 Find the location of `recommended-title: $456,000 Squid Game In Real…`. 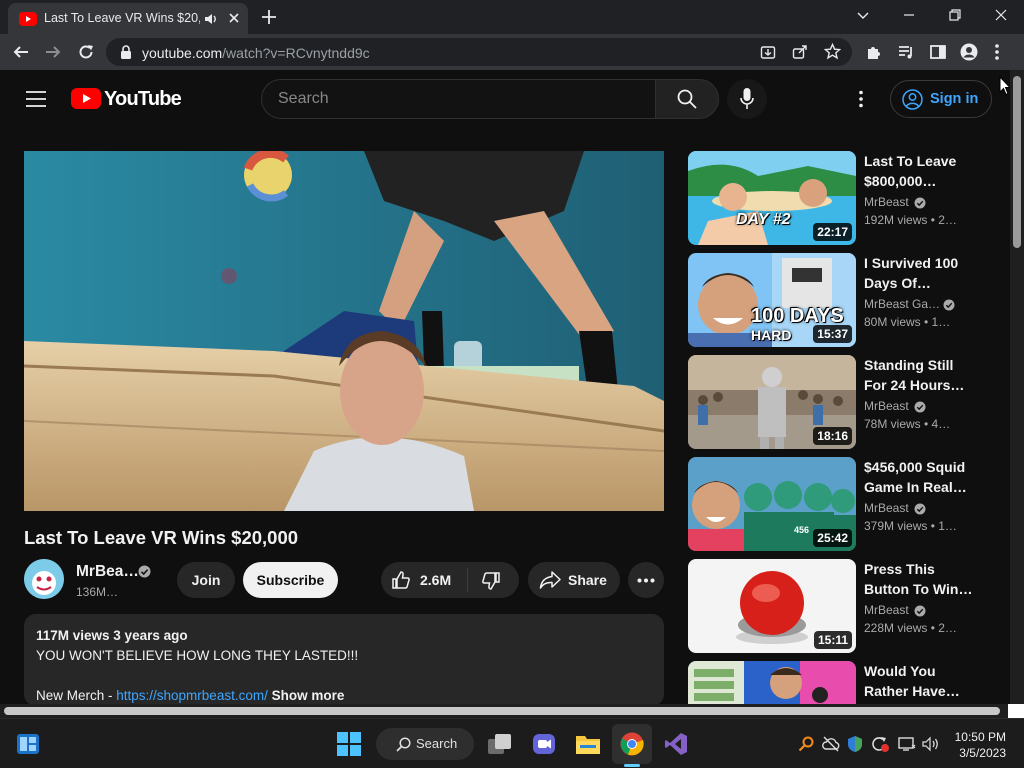

recommended-title: $456,000 Squid Game In Real… is located at coordinates (920, 477).